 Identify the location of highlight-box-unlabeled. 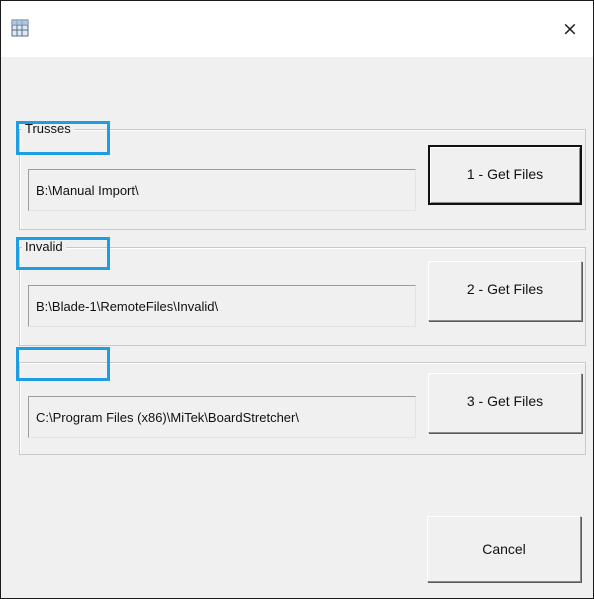
(63, 364).